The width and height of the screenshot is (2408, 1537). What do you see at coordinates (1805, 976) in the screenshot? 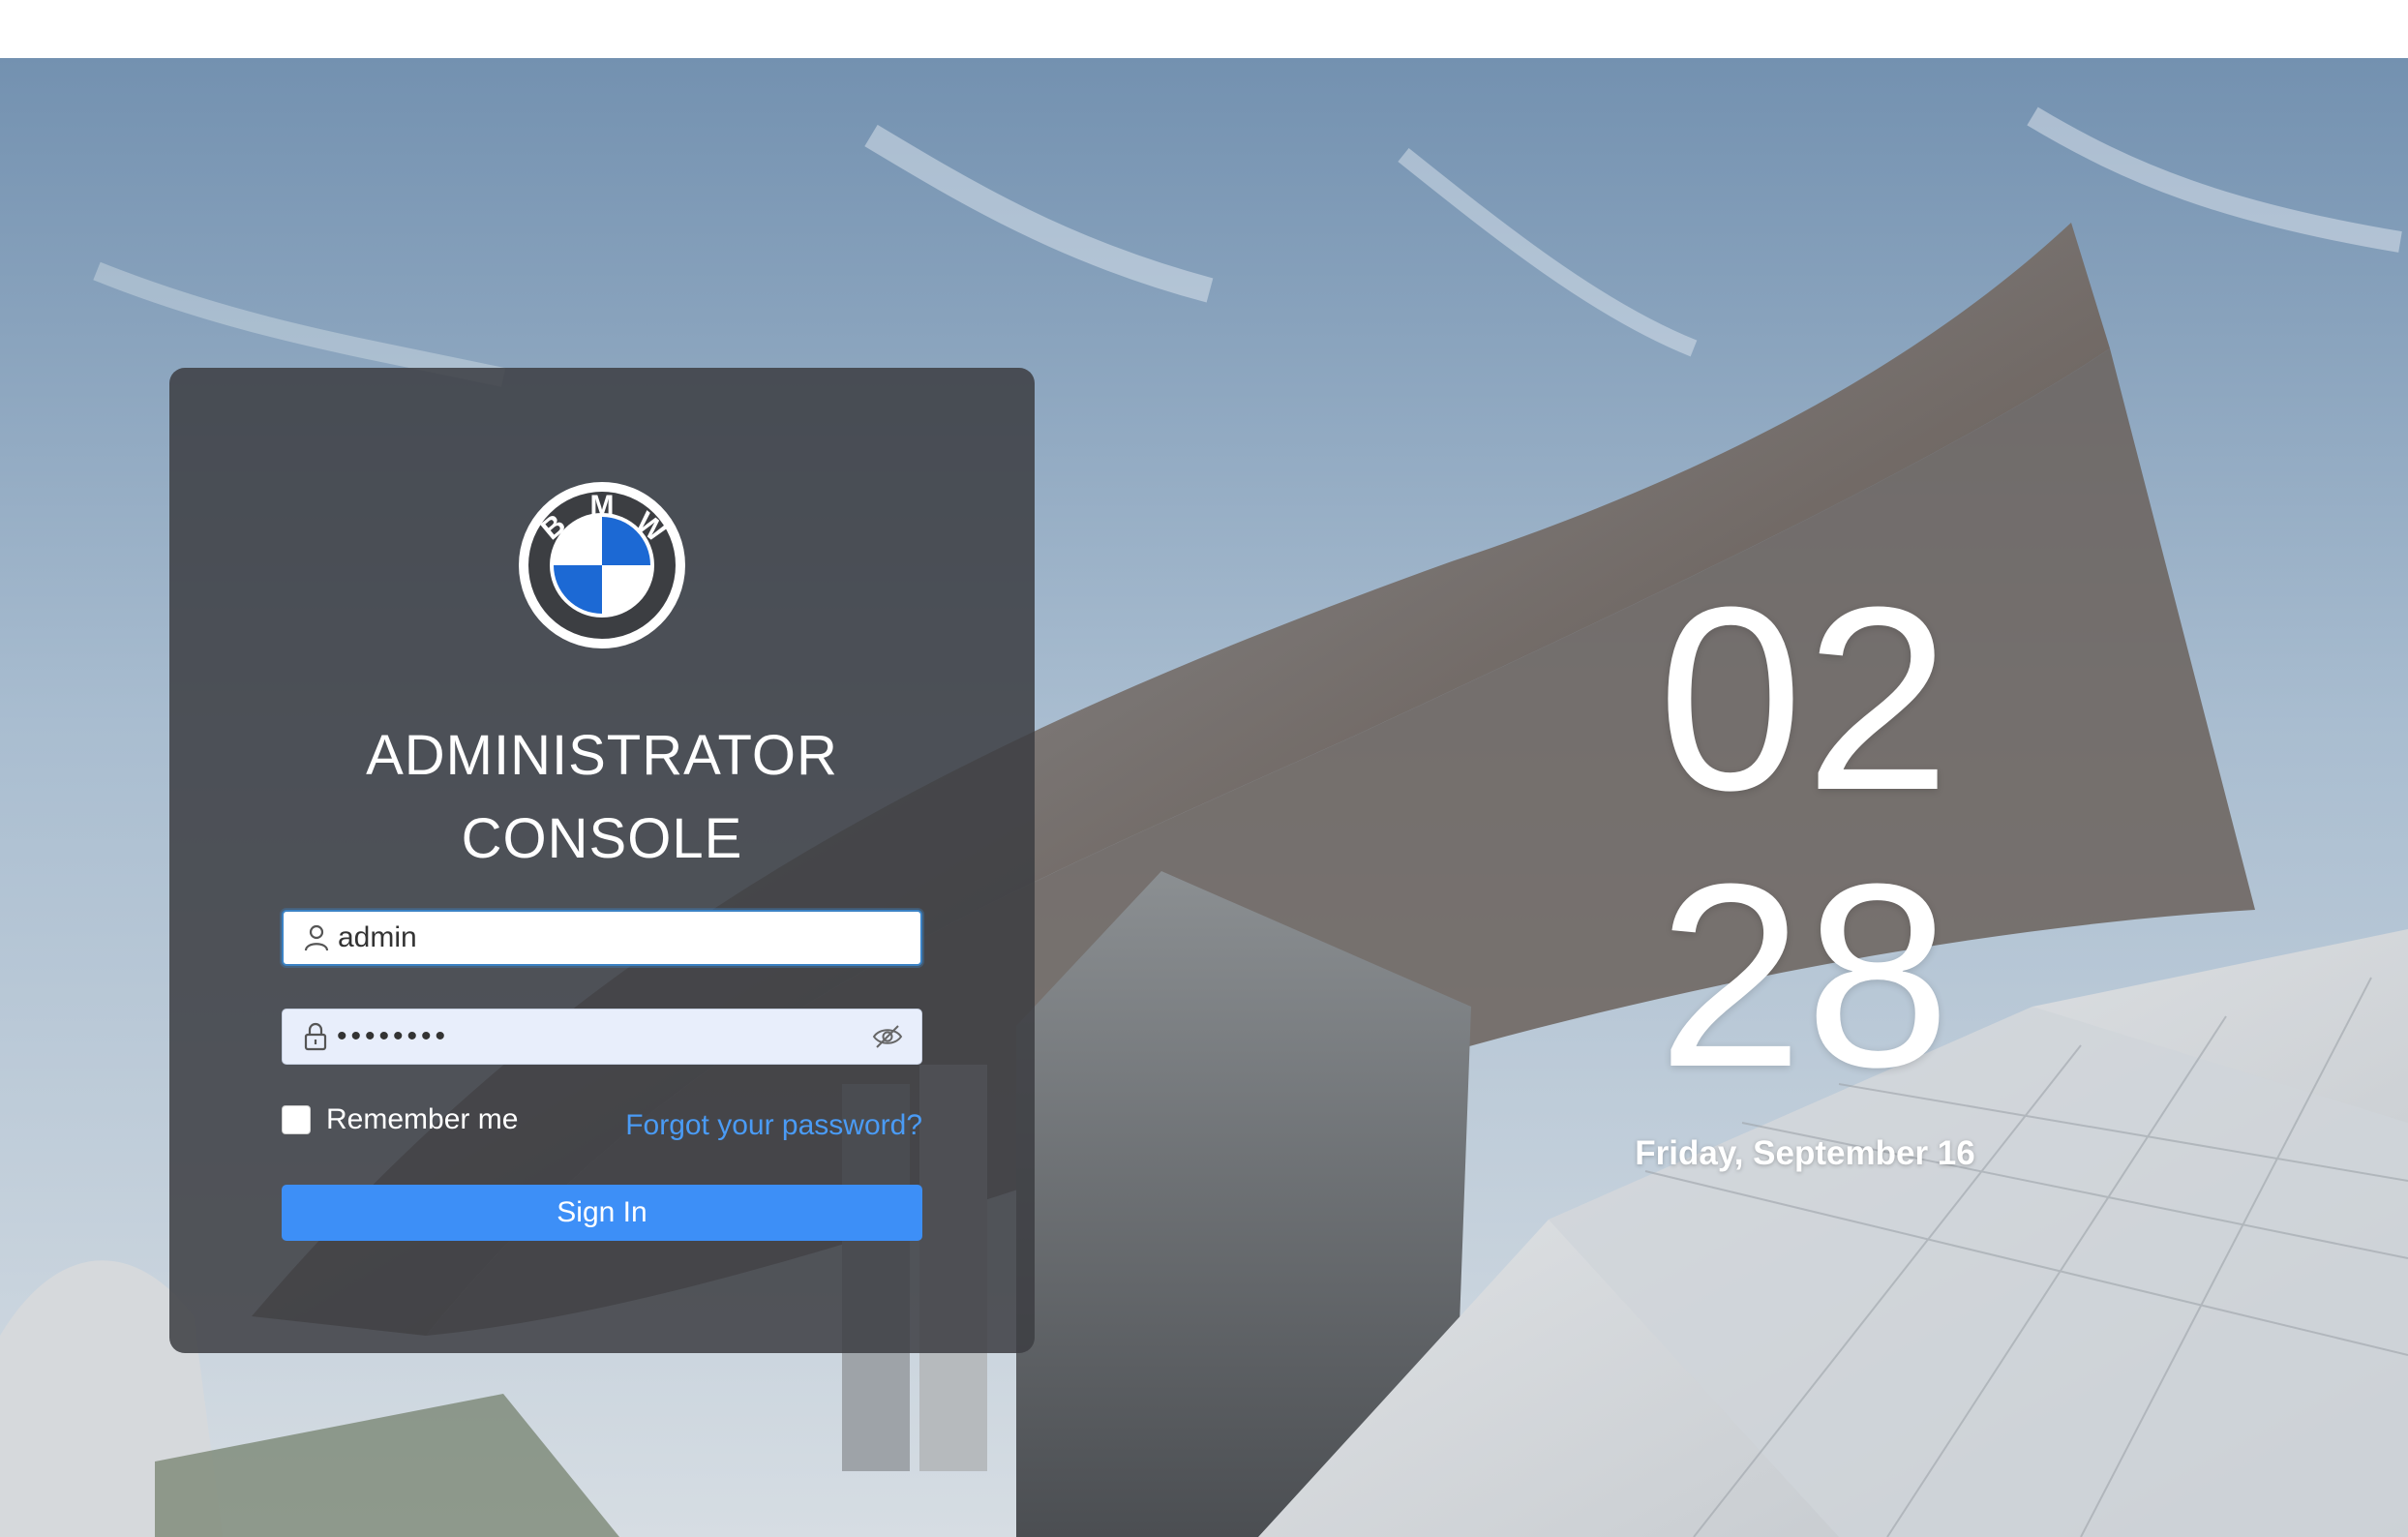
I see `clock-minutes: 28` at bounding box center [1805, 976].